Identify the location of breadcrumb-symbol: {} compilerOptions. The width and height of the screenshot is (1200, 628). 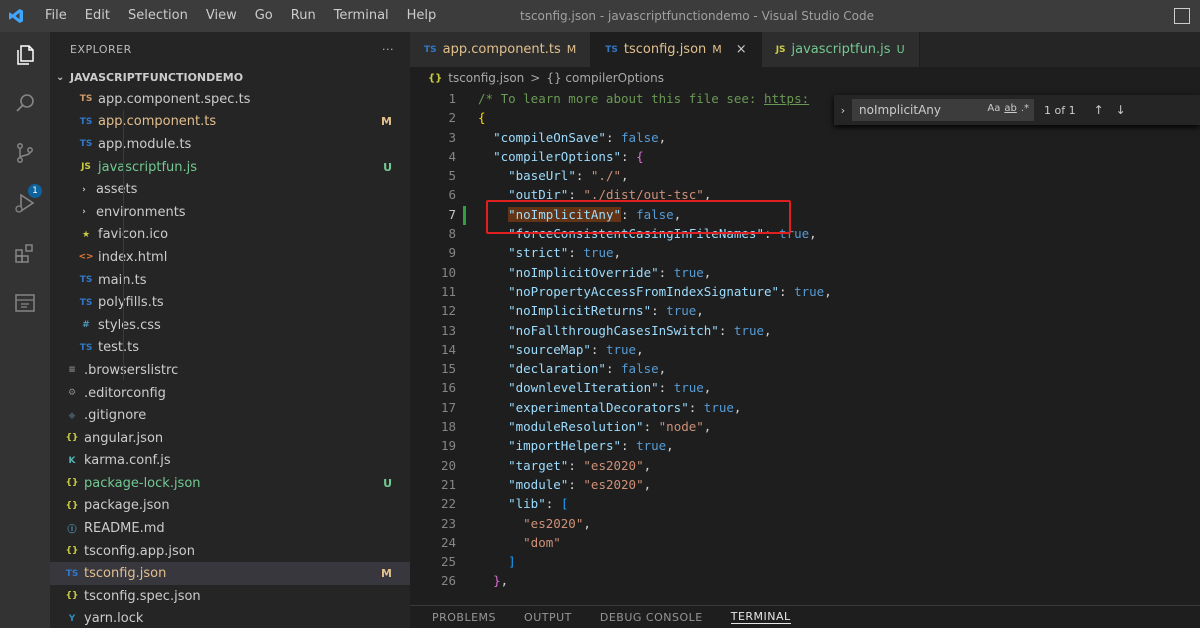
(605, 78).